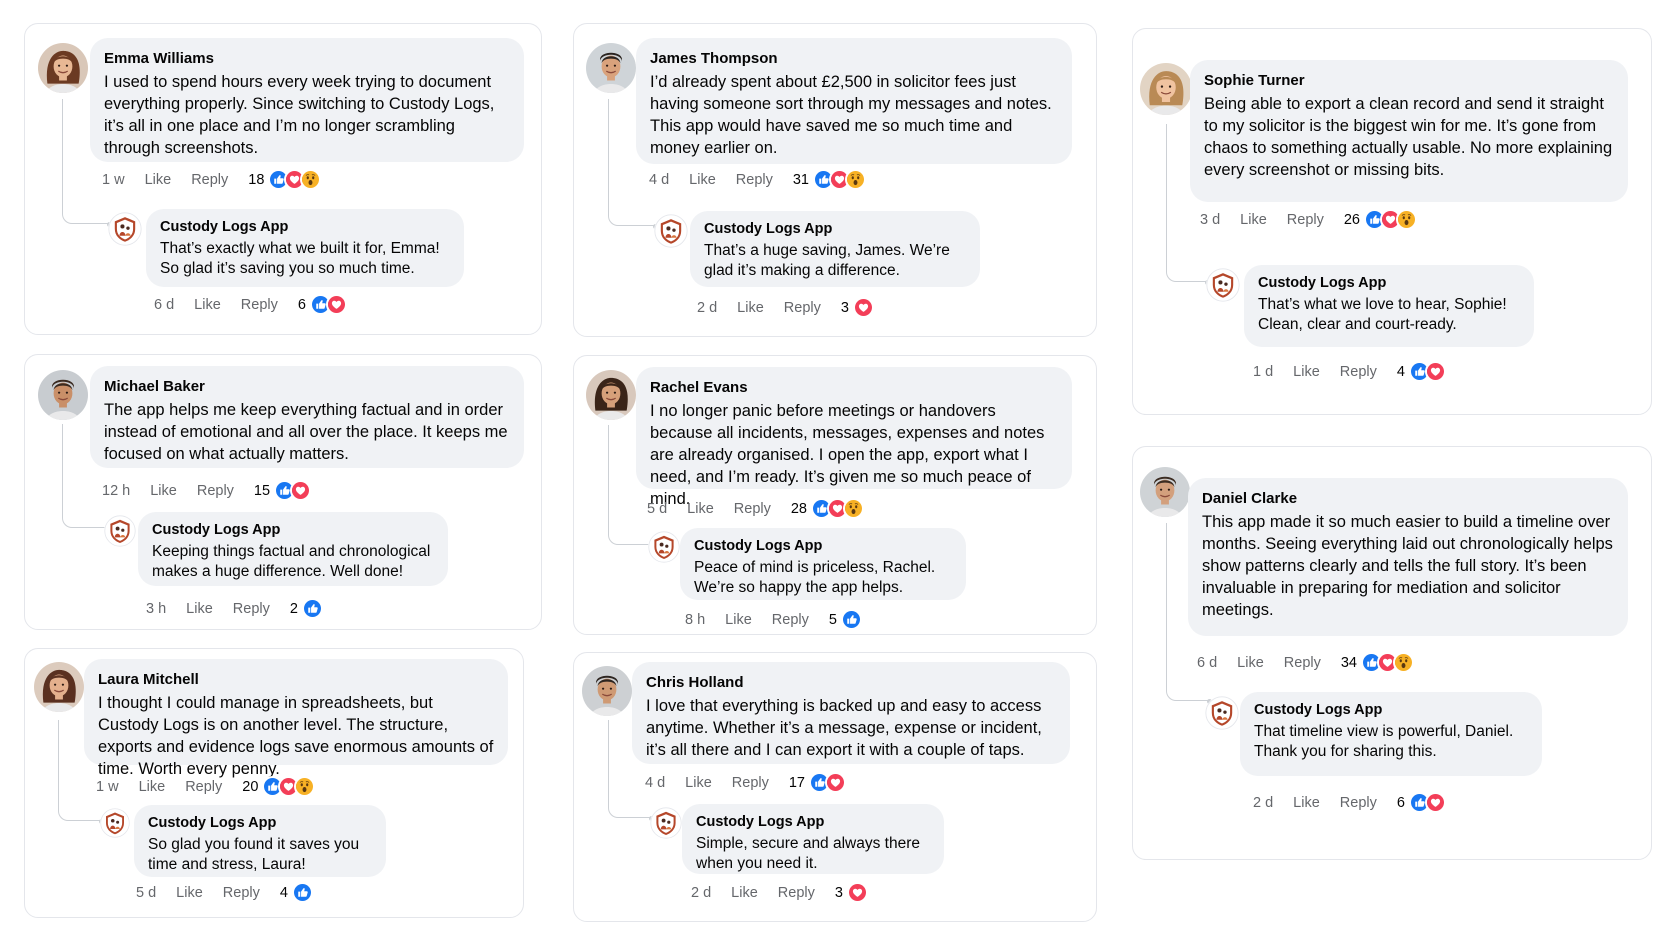  I want to click on reaction-count: 20, so click(250, 787).